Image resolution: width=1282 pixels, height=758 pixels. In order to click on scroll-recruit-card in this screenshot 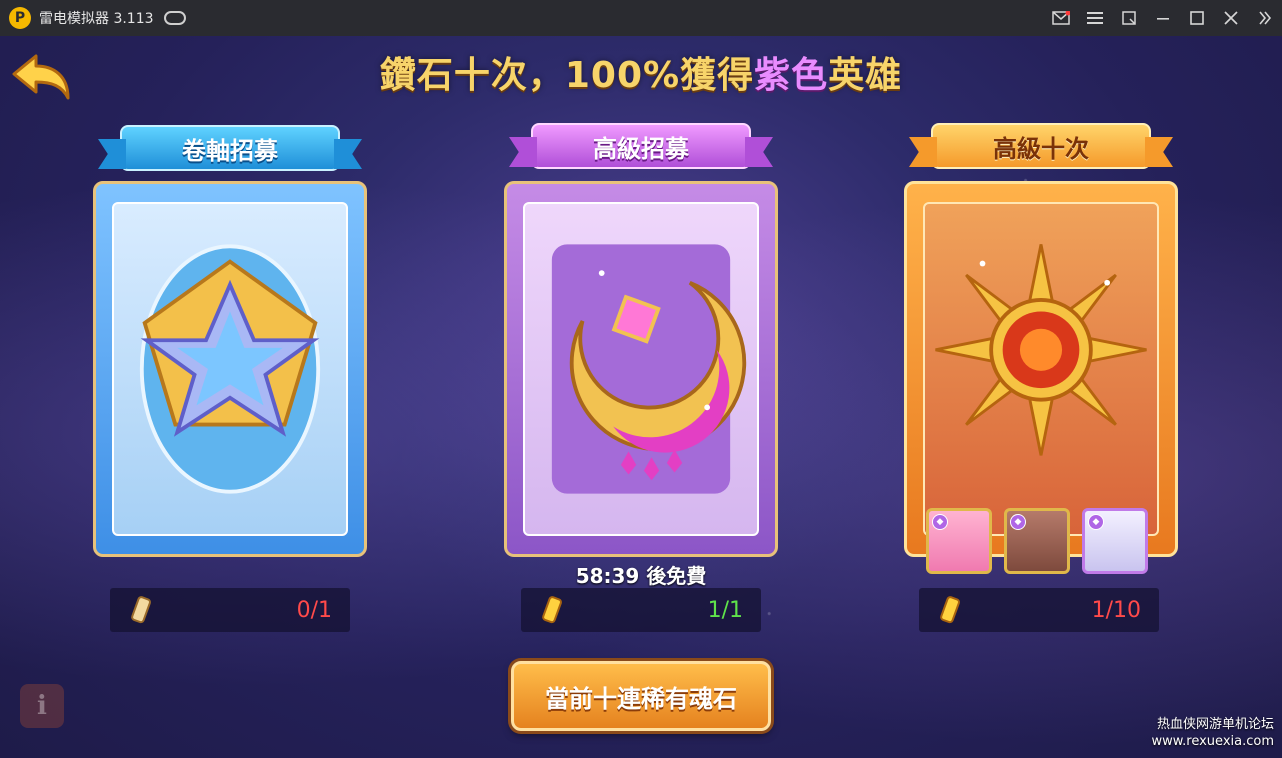, I will do `click(230, 369)`.